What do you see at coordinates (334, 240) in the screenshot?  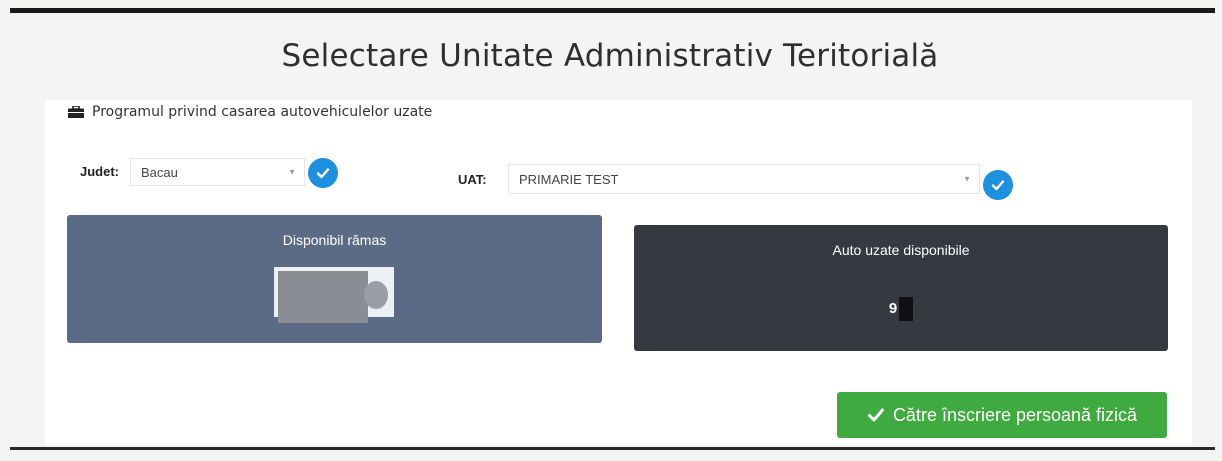 I see `available-remaining-title: Disponibil rămas` at bounding box center [334, 240].